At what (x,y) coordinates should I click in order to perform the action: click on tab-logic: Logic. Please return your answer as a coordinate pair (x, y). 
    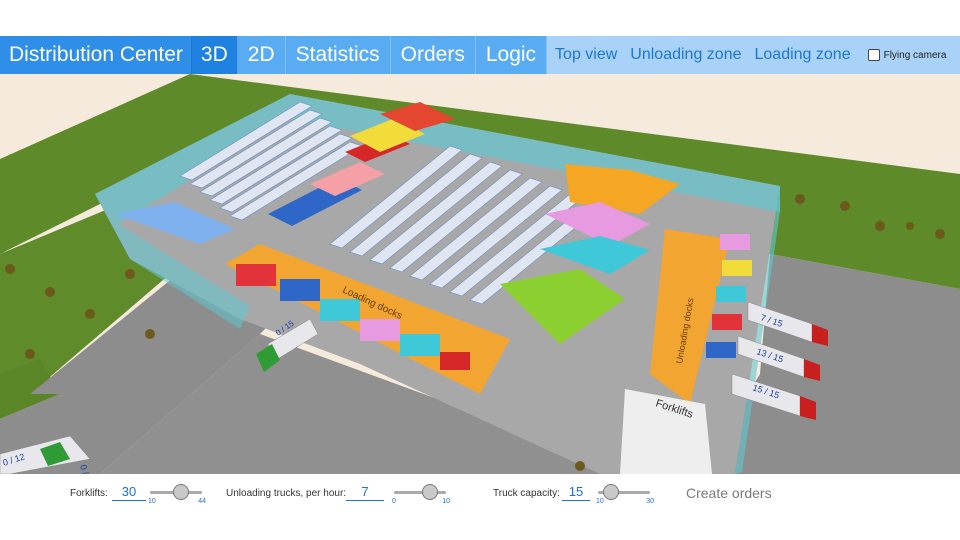
    Looking at the image, I should click on (511, 55).